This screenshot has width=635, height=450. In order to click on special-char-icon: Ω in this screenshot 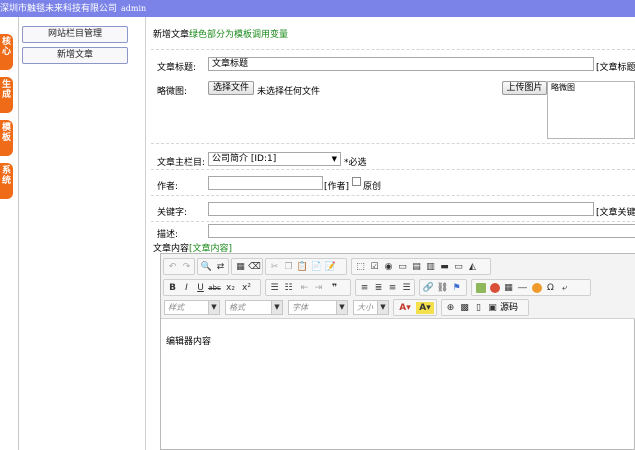, I will do `click(550, 288)`.